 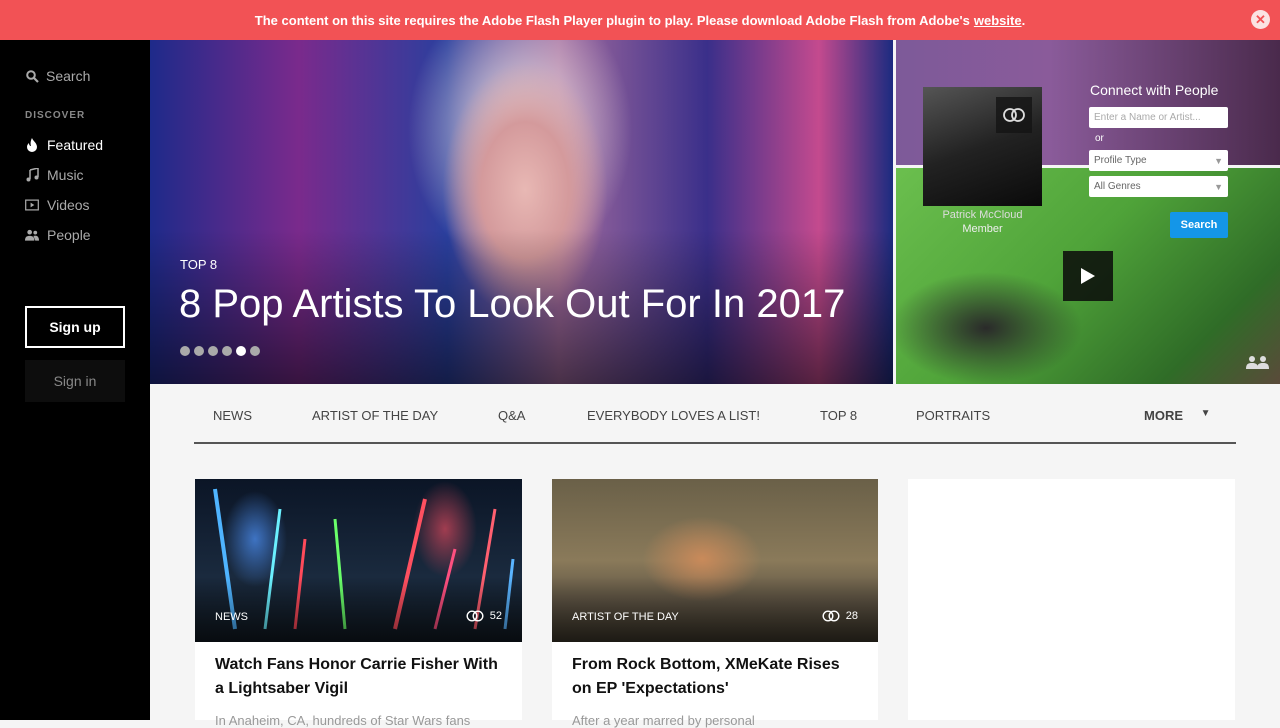 What do you see at coordinates (673, 415) in the screenshot?
I see `tab-everybody-loves-a-list: EVERYBODY LOVES A LIST!` at bounding box center [673, 415].